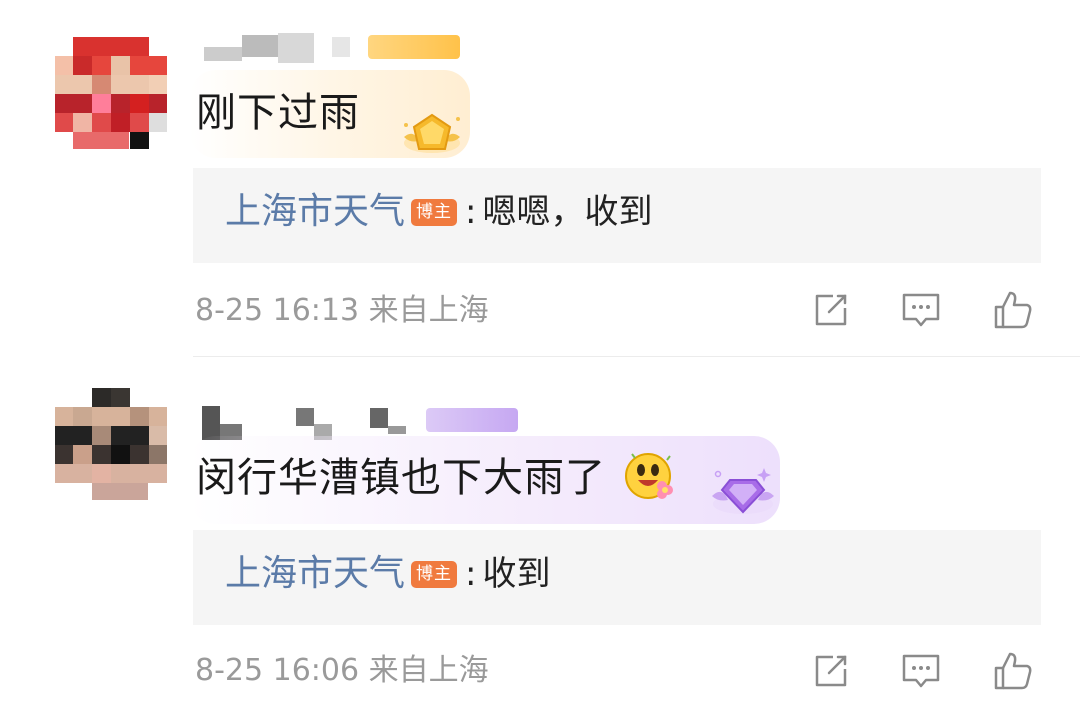  What do you see at coordinates (649, 475) in the screenshot?
I see `flower-smile-emoji-icon` at bounding box center [649, 475].